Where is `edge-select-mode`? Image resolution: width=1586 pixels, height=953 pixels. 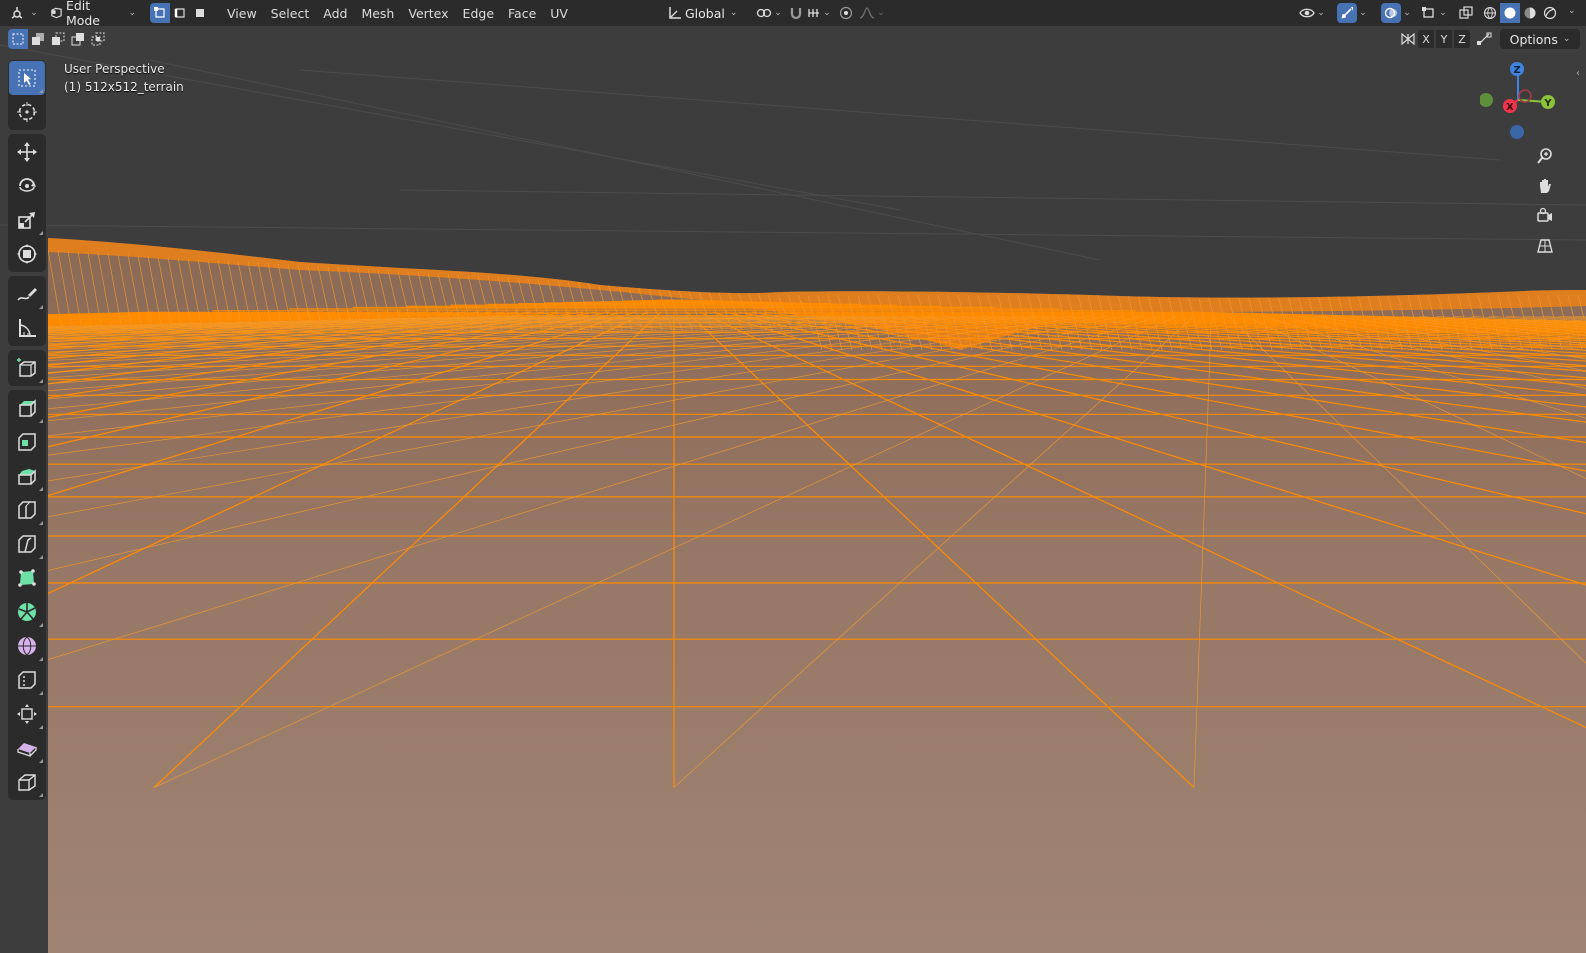
edge-select-mode is located at coordinates (180, 13).